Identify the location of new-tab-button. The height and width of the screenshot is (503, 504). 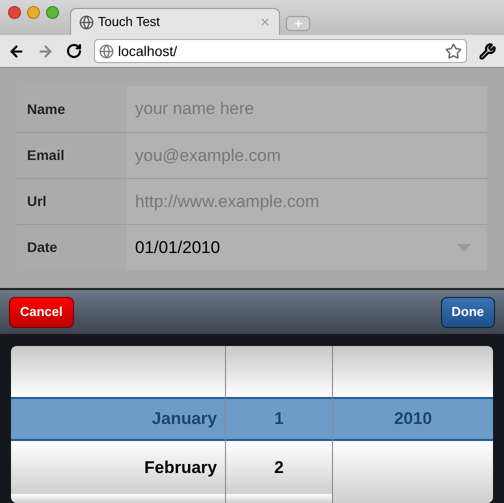
(298, 23).